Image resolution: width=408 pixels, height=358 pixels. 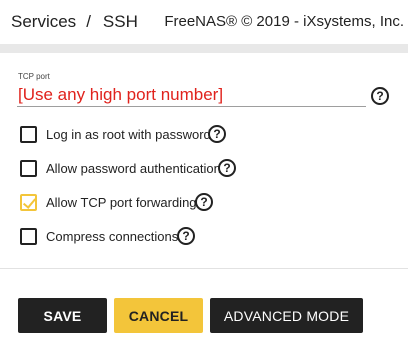 I want to click on actions-divider, so click(x=204, y=268).